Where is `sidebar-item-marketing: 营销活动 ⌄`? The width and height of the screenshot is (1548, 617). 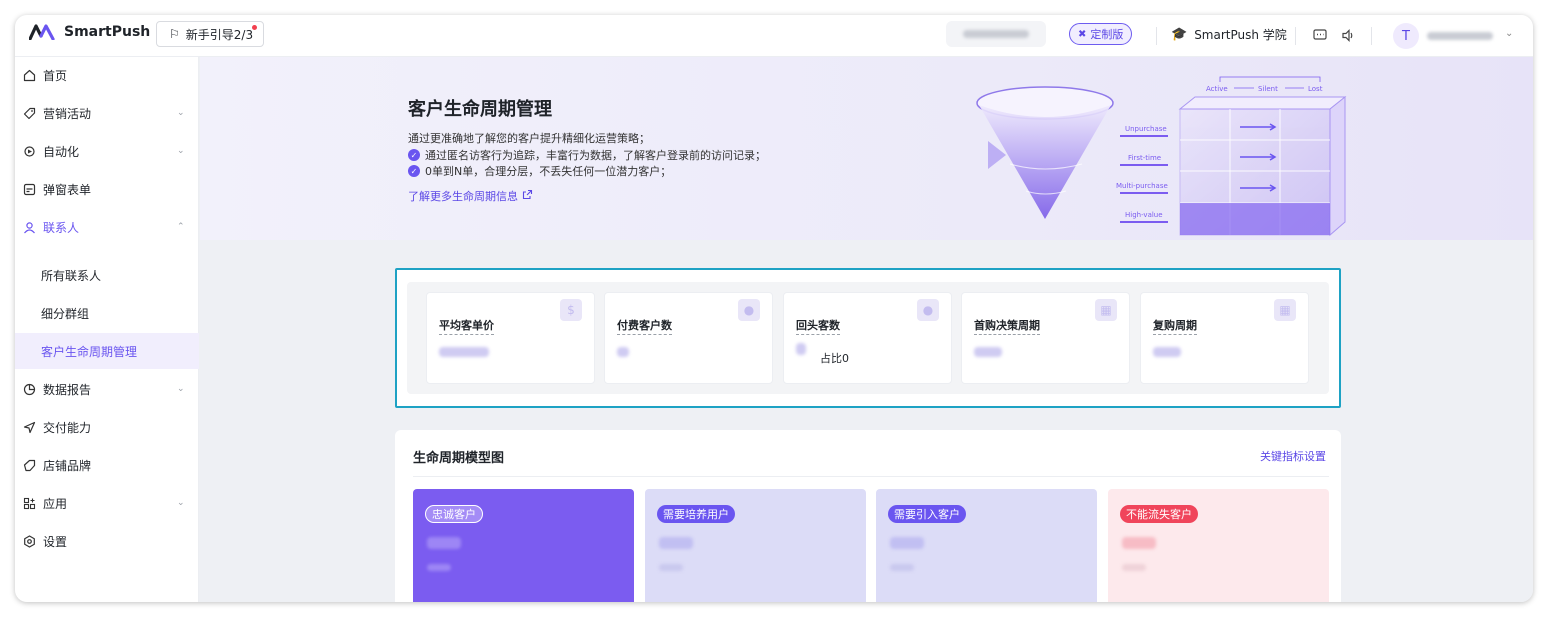 sidebar-item-marketing: 营销活动 ⌄ is located at coordinates (107, 113).